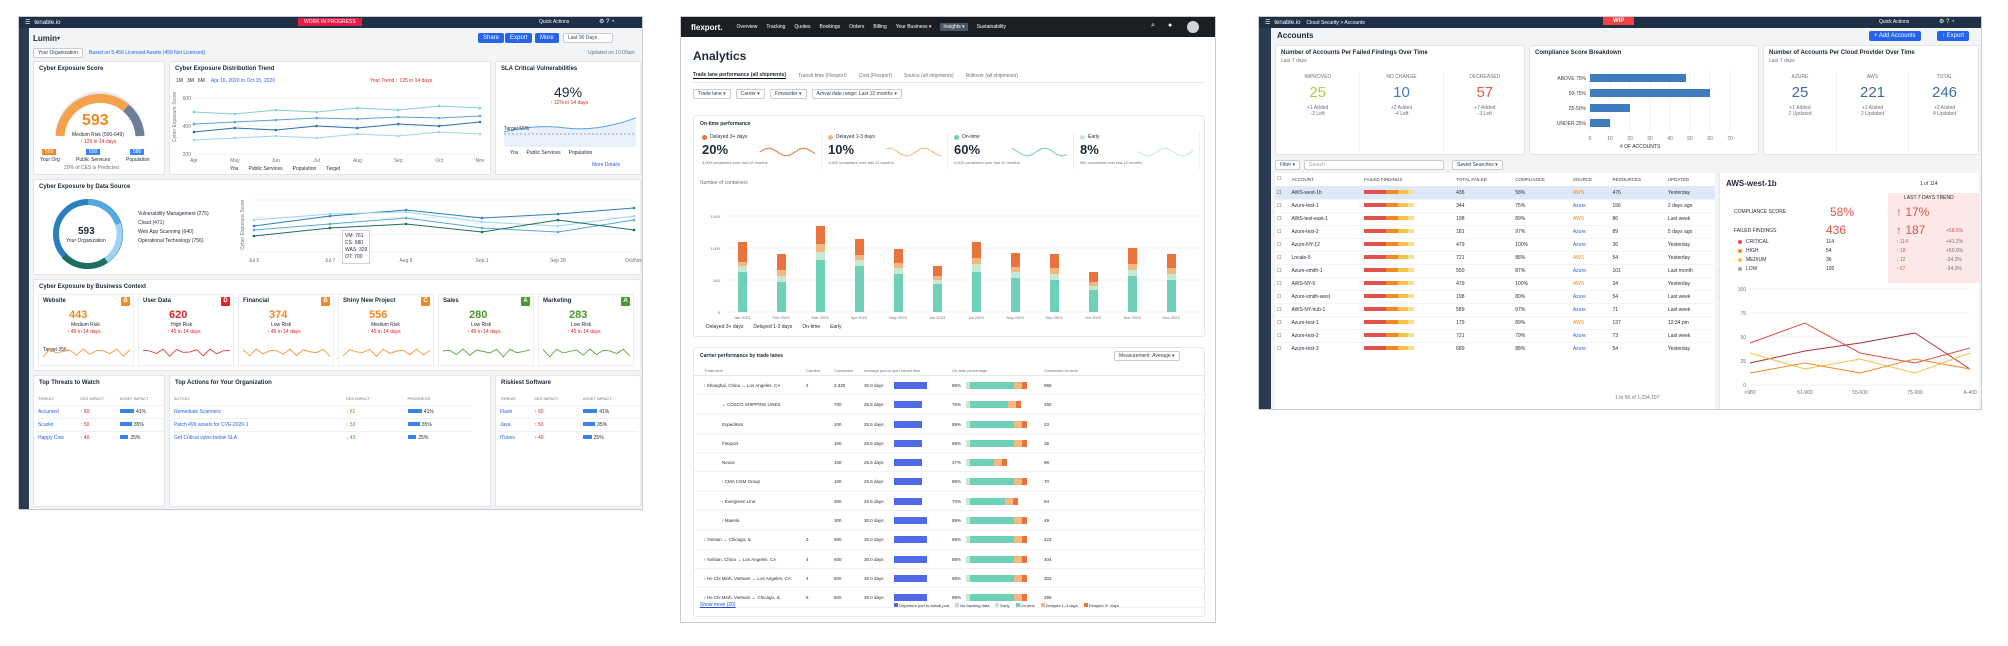 The height and width of the screenshot is (646, 2008). What do you see at coordinates (1495, 205) in the screenshot?
I see `table-row: ☐ Azure-test-1 344 75% Azure 156 2 days ago` at bounding box center [1495, 205].